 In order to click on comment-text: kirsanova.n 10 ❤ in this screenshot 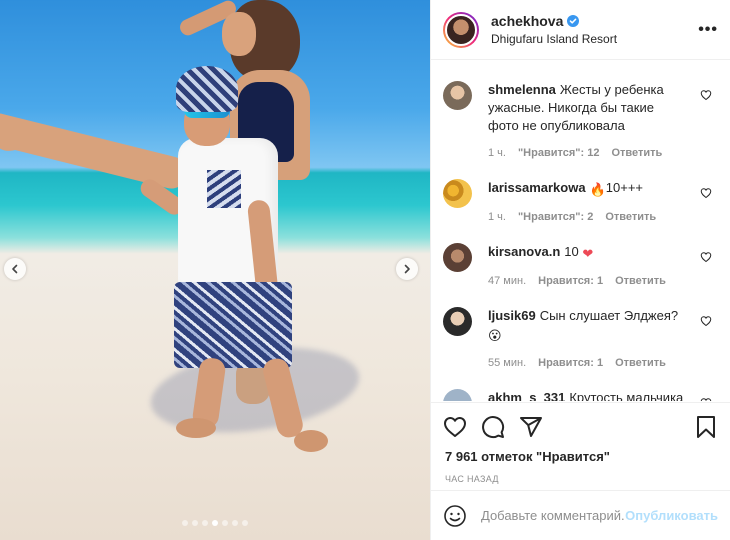, I will do `click(541, 252)`.